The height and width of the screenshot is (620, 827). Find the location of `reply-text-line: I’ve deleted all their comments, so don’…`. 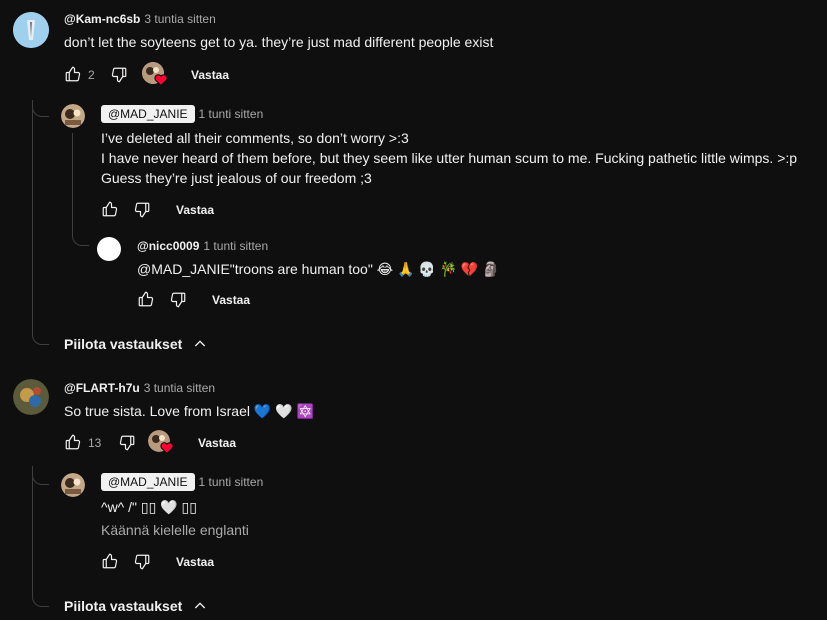

reply-text-line: I’ve deleted all their comments, so don’… is located at coordinates (255, 138).